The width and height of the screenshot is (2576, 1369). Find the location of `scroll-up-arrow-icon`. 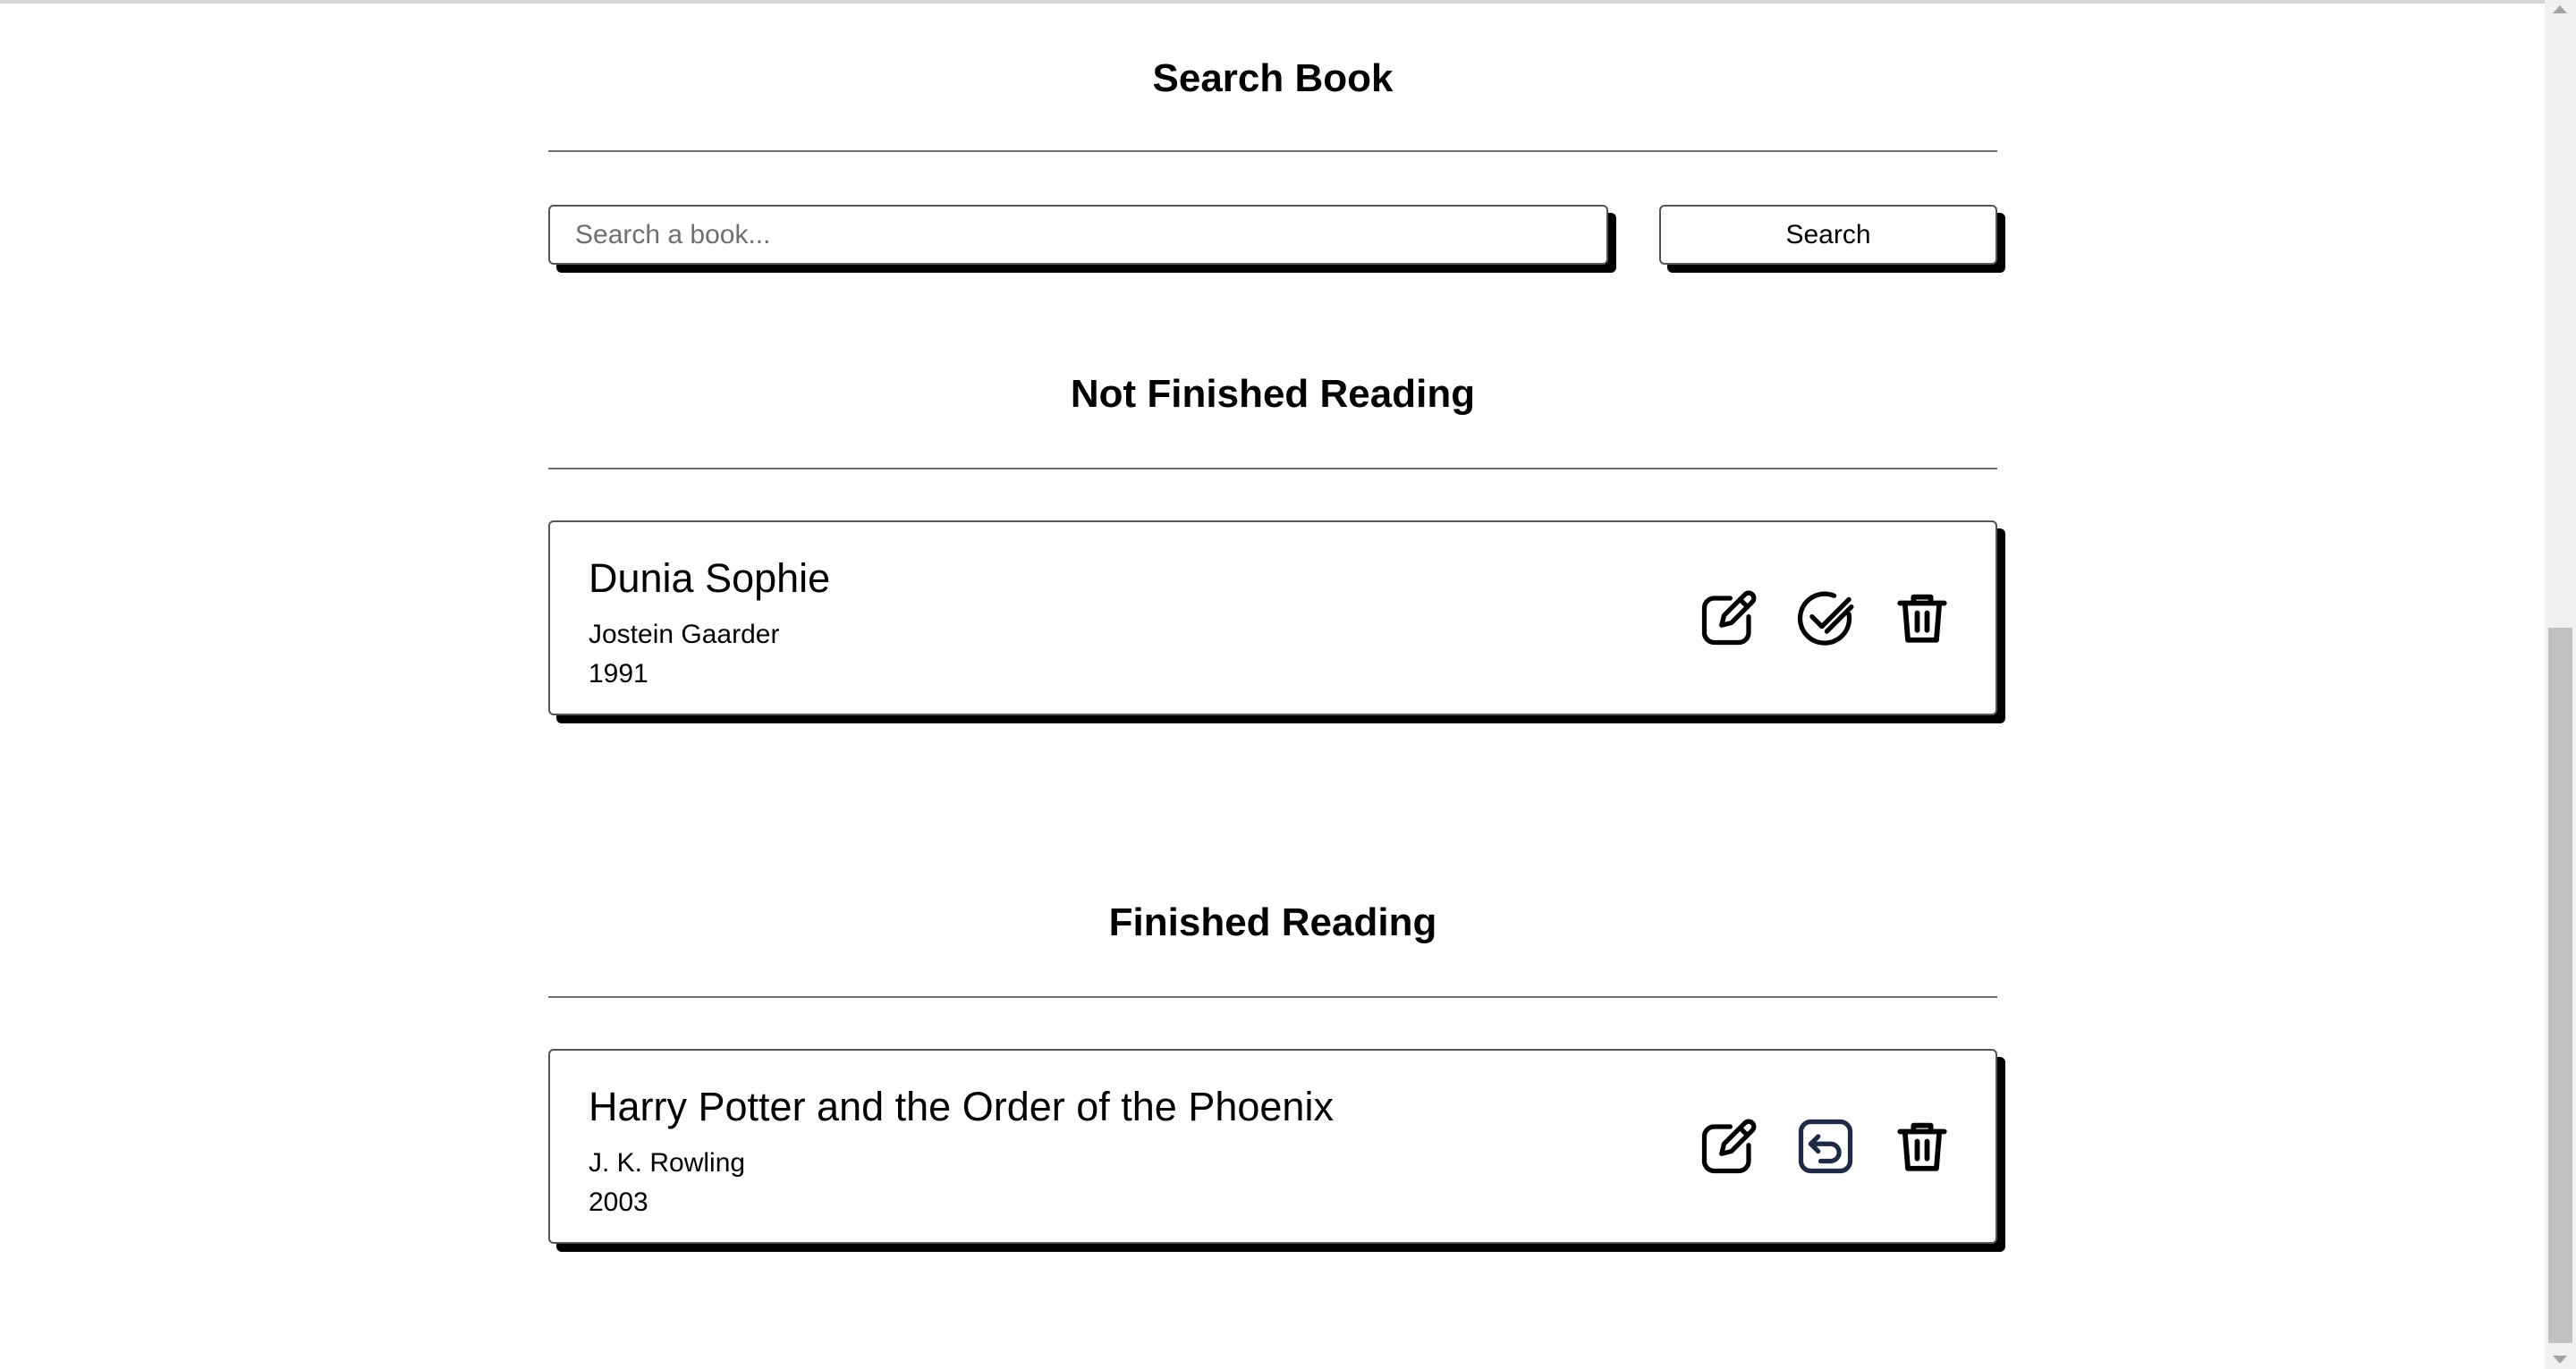

scroll-up-arrow-icon is located at coordinates (2560, 9).